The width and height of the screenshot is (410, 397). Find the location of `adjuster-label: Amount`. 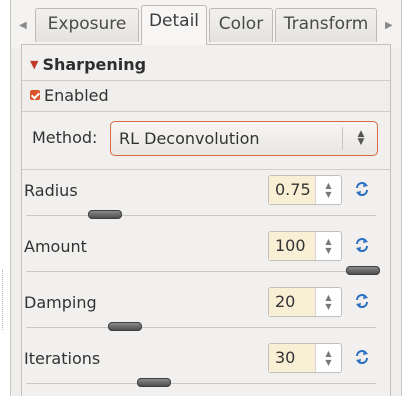

adjuster-label: Amount is located at coordinates (55, 246).